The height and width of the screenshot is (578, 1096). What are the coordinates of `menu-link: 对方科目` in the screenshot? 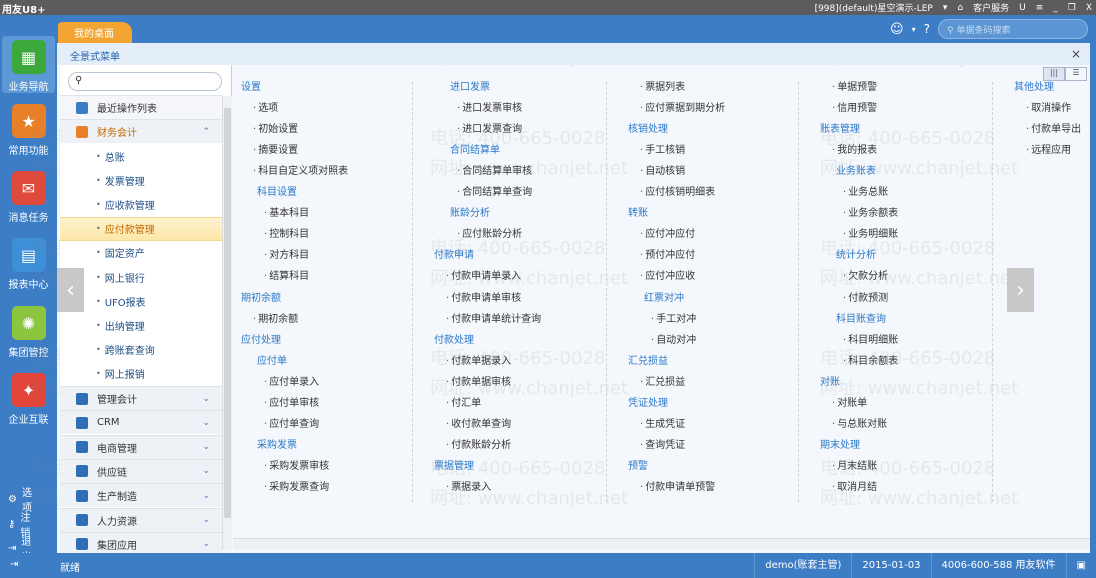 It's located at (286, 259).